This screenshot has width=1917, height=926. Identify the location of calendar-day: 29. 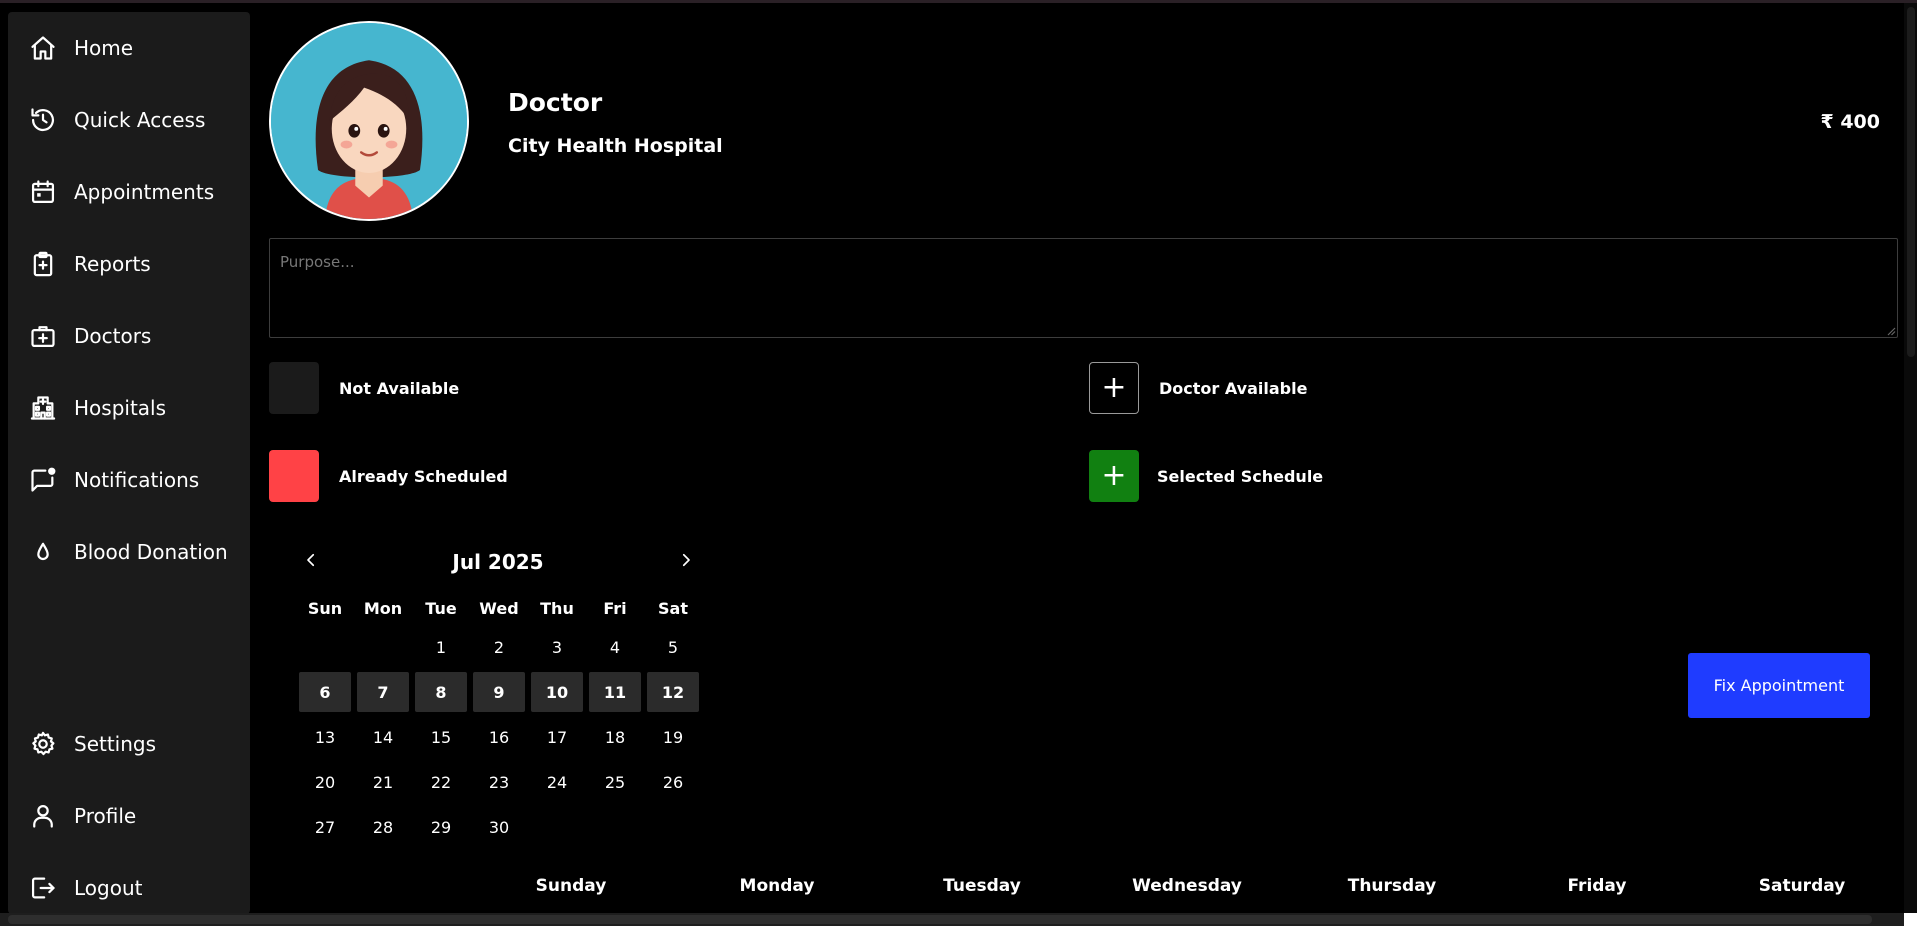
(441, 827).